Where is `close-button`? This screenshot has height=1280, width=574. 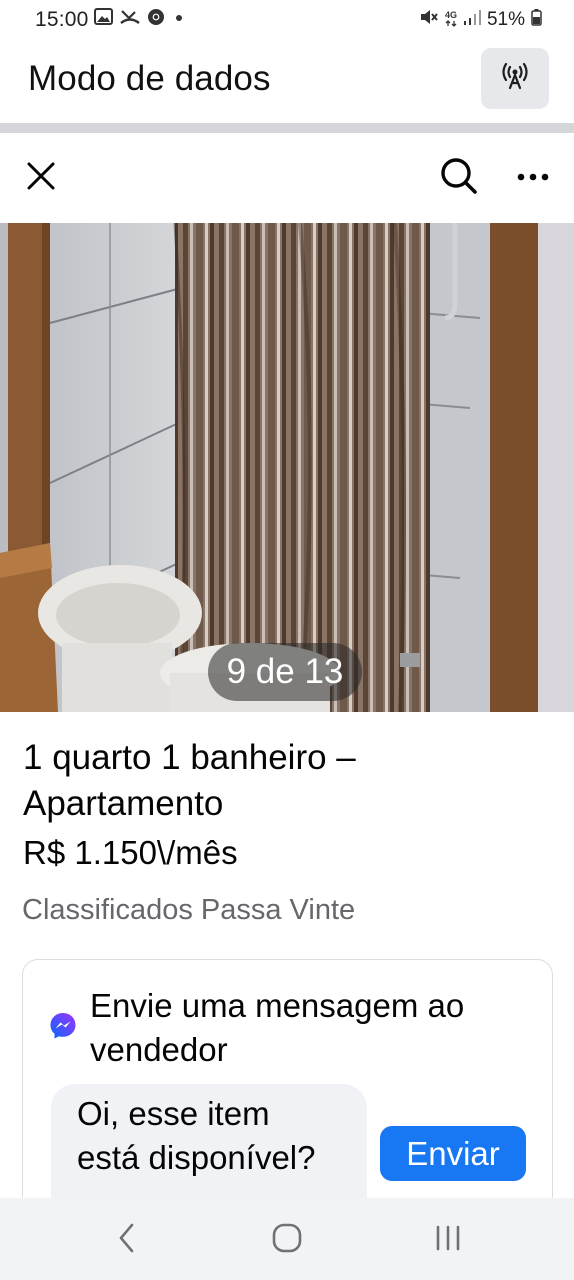 close-button is located at coordinates (41, 178).